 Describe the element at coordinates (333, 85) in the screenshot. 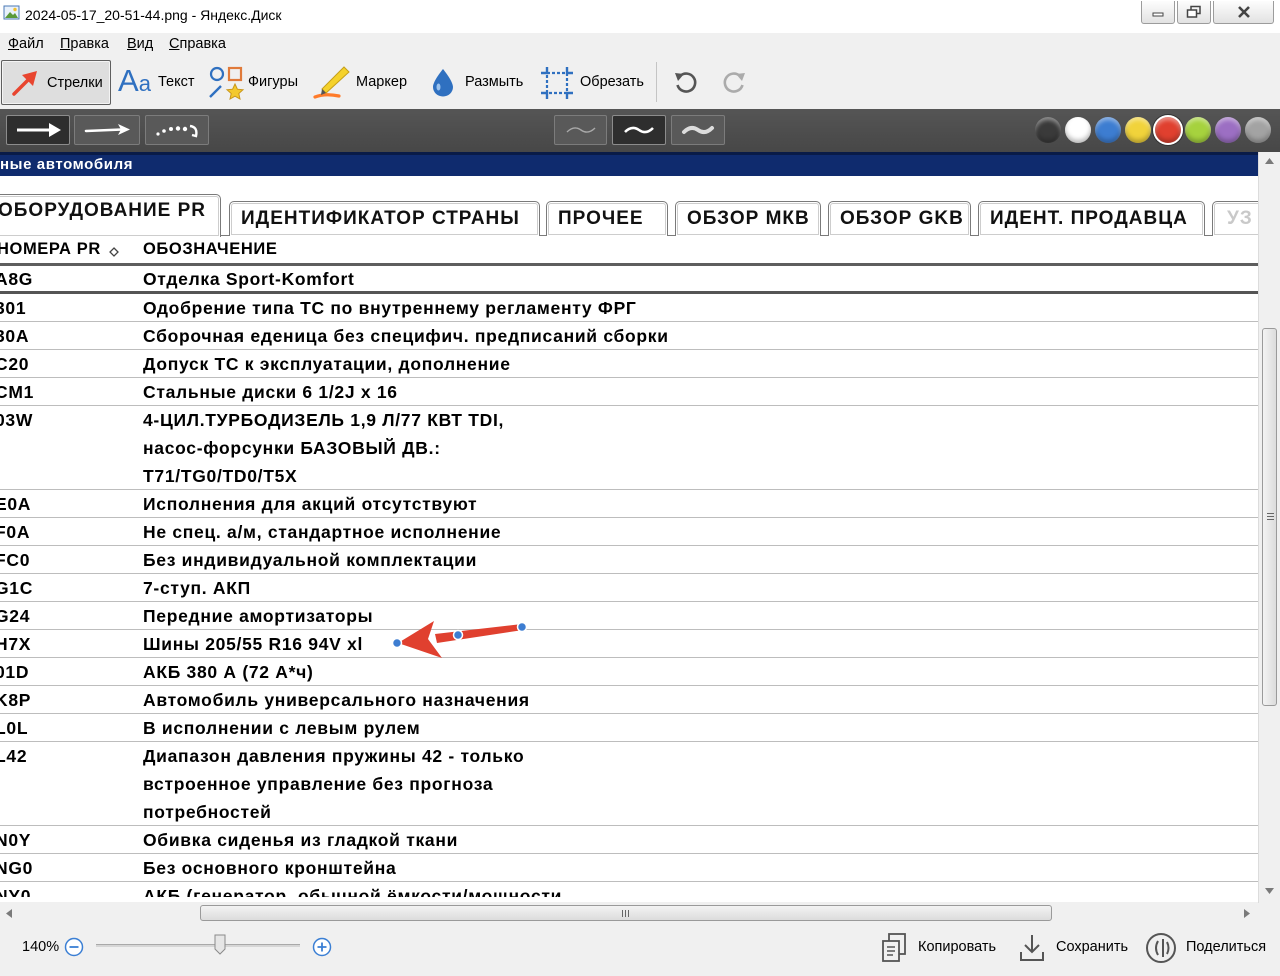

I see `marker-icon` at that location.